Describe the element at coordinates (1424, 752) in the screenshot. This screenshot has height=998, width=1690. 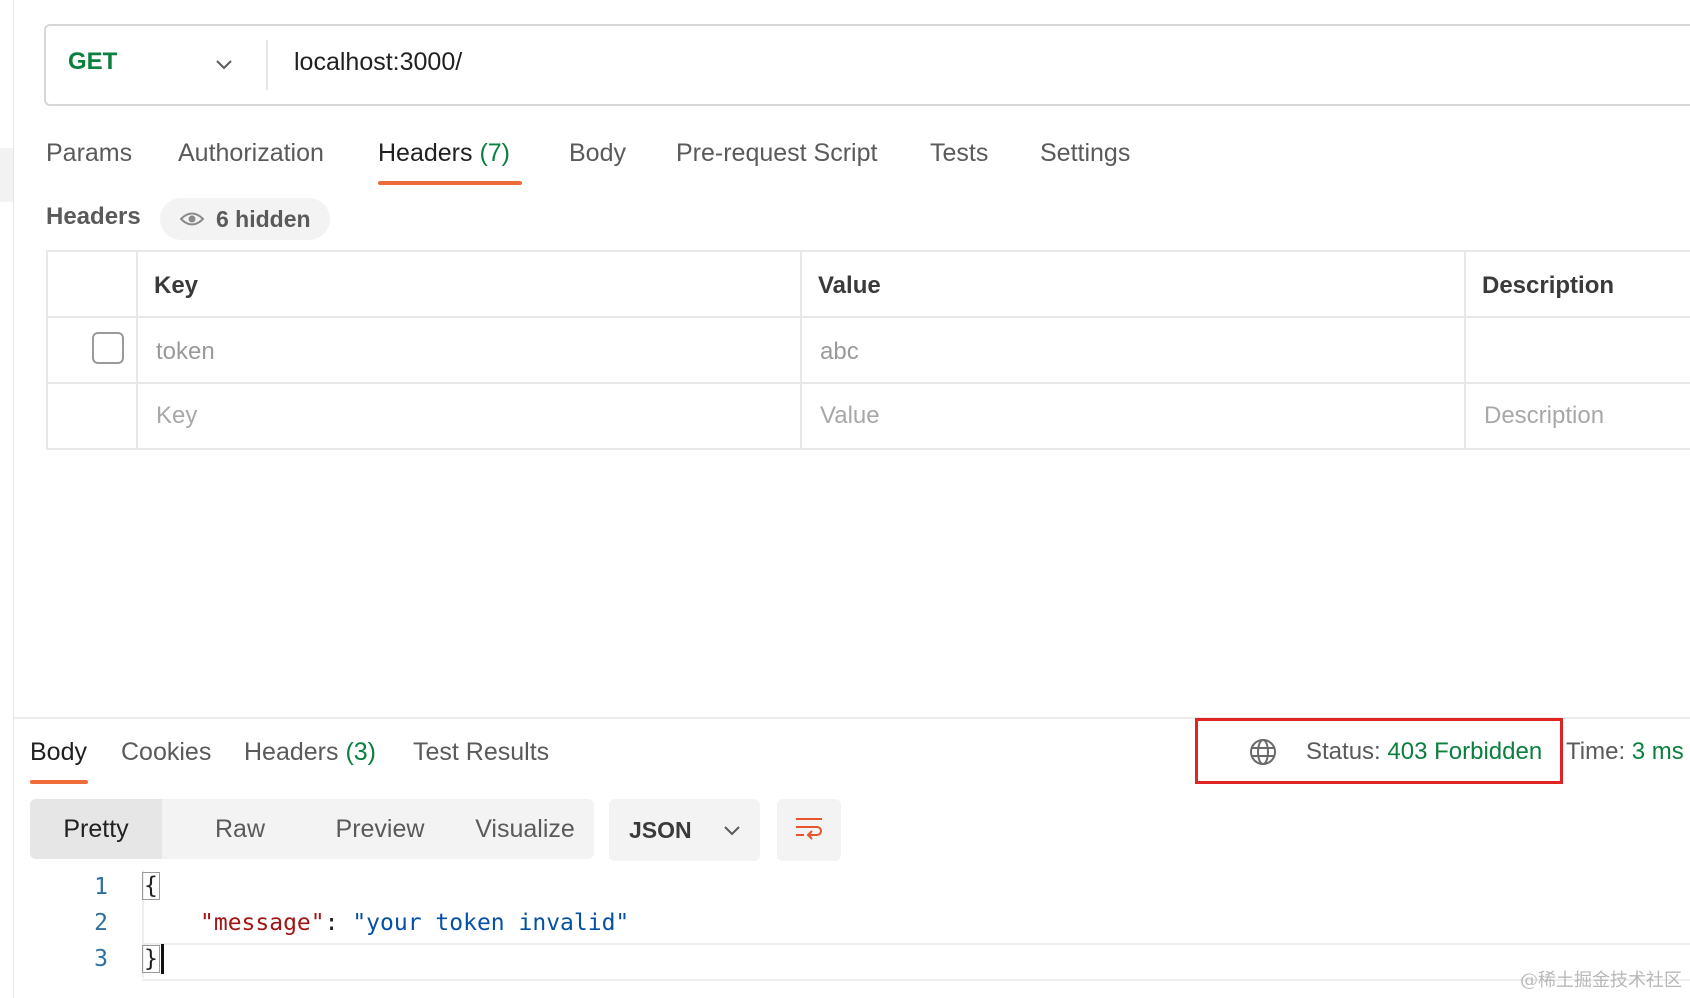
I see `response-status: Status: 403 Forbidden` at that location.